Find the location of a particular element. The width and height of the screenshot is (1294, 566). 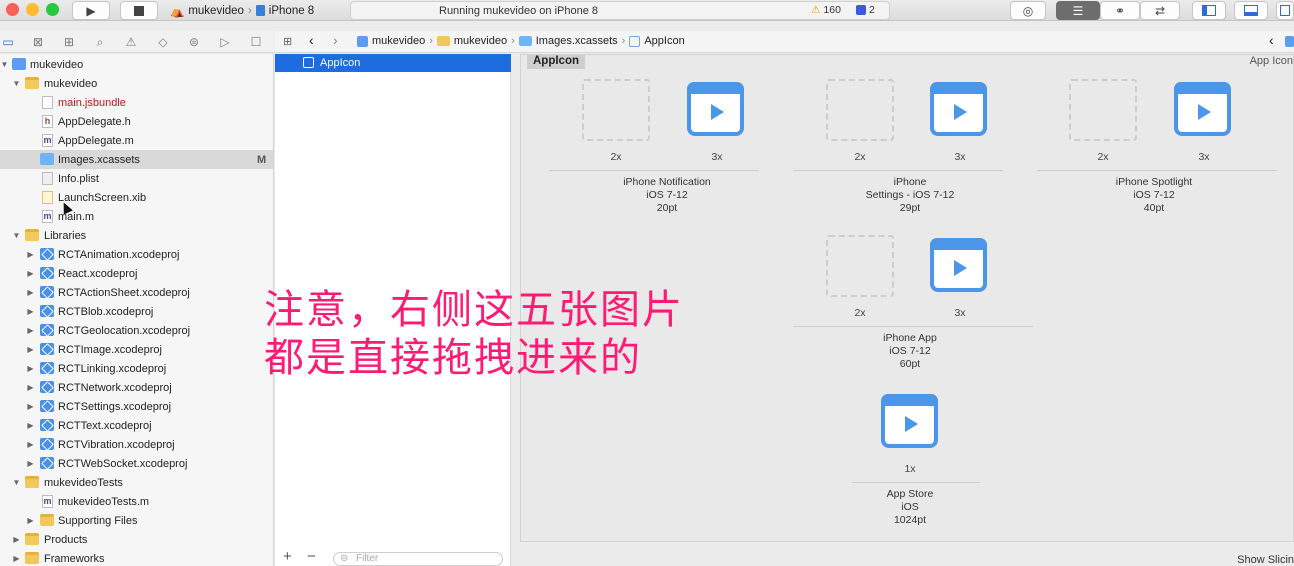

toggle-inspector-button is located at coordinates (1285, 10).